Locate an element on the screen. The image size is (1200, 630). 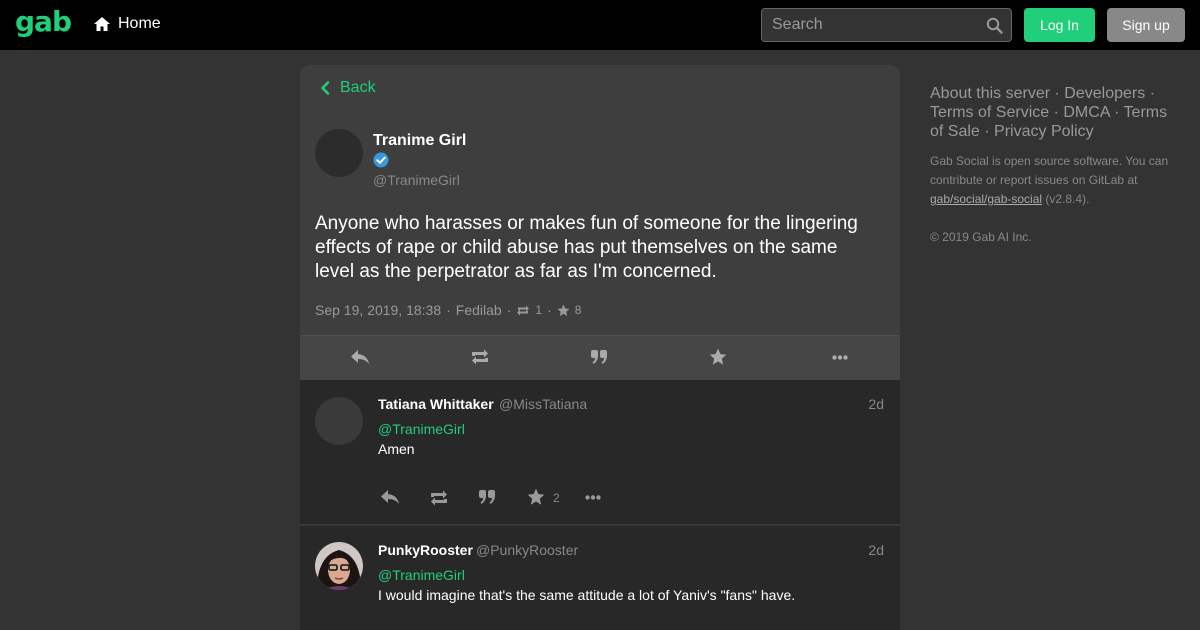
top-navigation-bar: gab Home Log In Sign up is located at coordinates (600, 25).